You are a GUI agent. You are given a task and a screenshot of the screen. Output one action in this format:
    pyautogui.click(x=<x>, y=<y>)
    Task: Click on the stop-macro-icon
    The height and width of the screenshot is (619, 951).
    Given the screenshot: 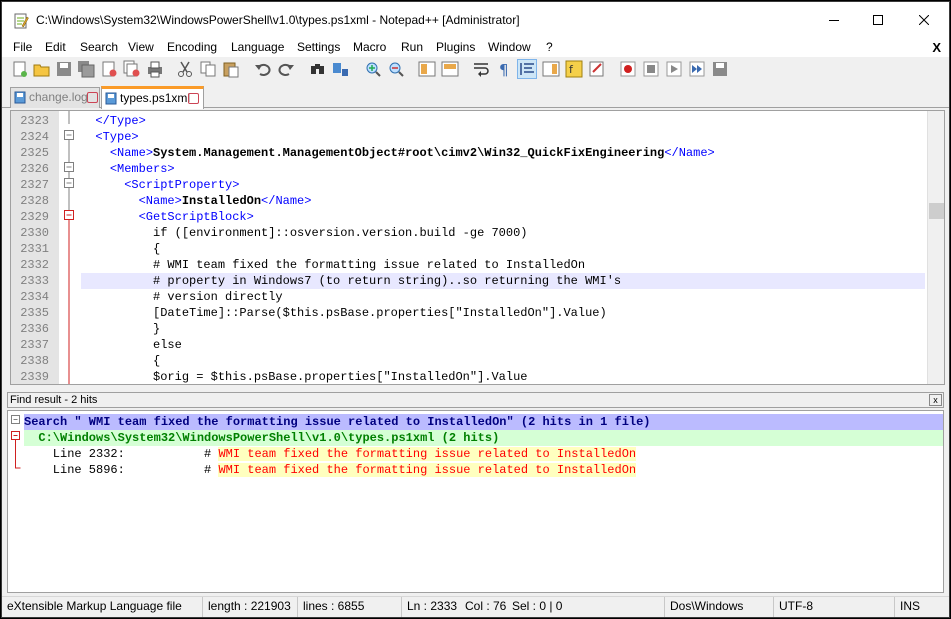 What is the action you would take?
    pyautogui.click(x=651, y=69)
    